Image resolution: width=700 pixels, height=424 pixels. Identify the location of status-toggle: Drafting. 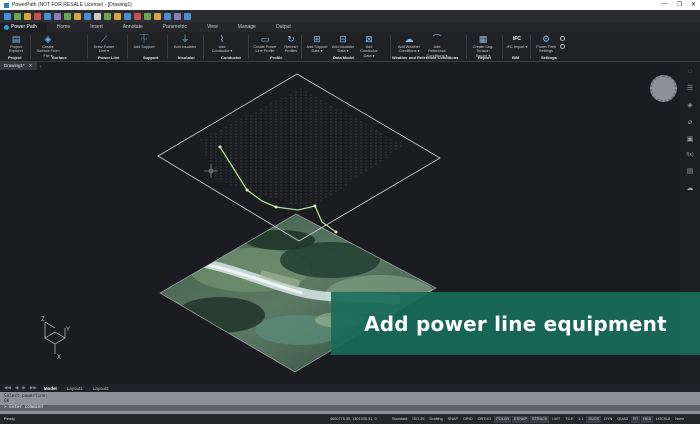
(435, 419).